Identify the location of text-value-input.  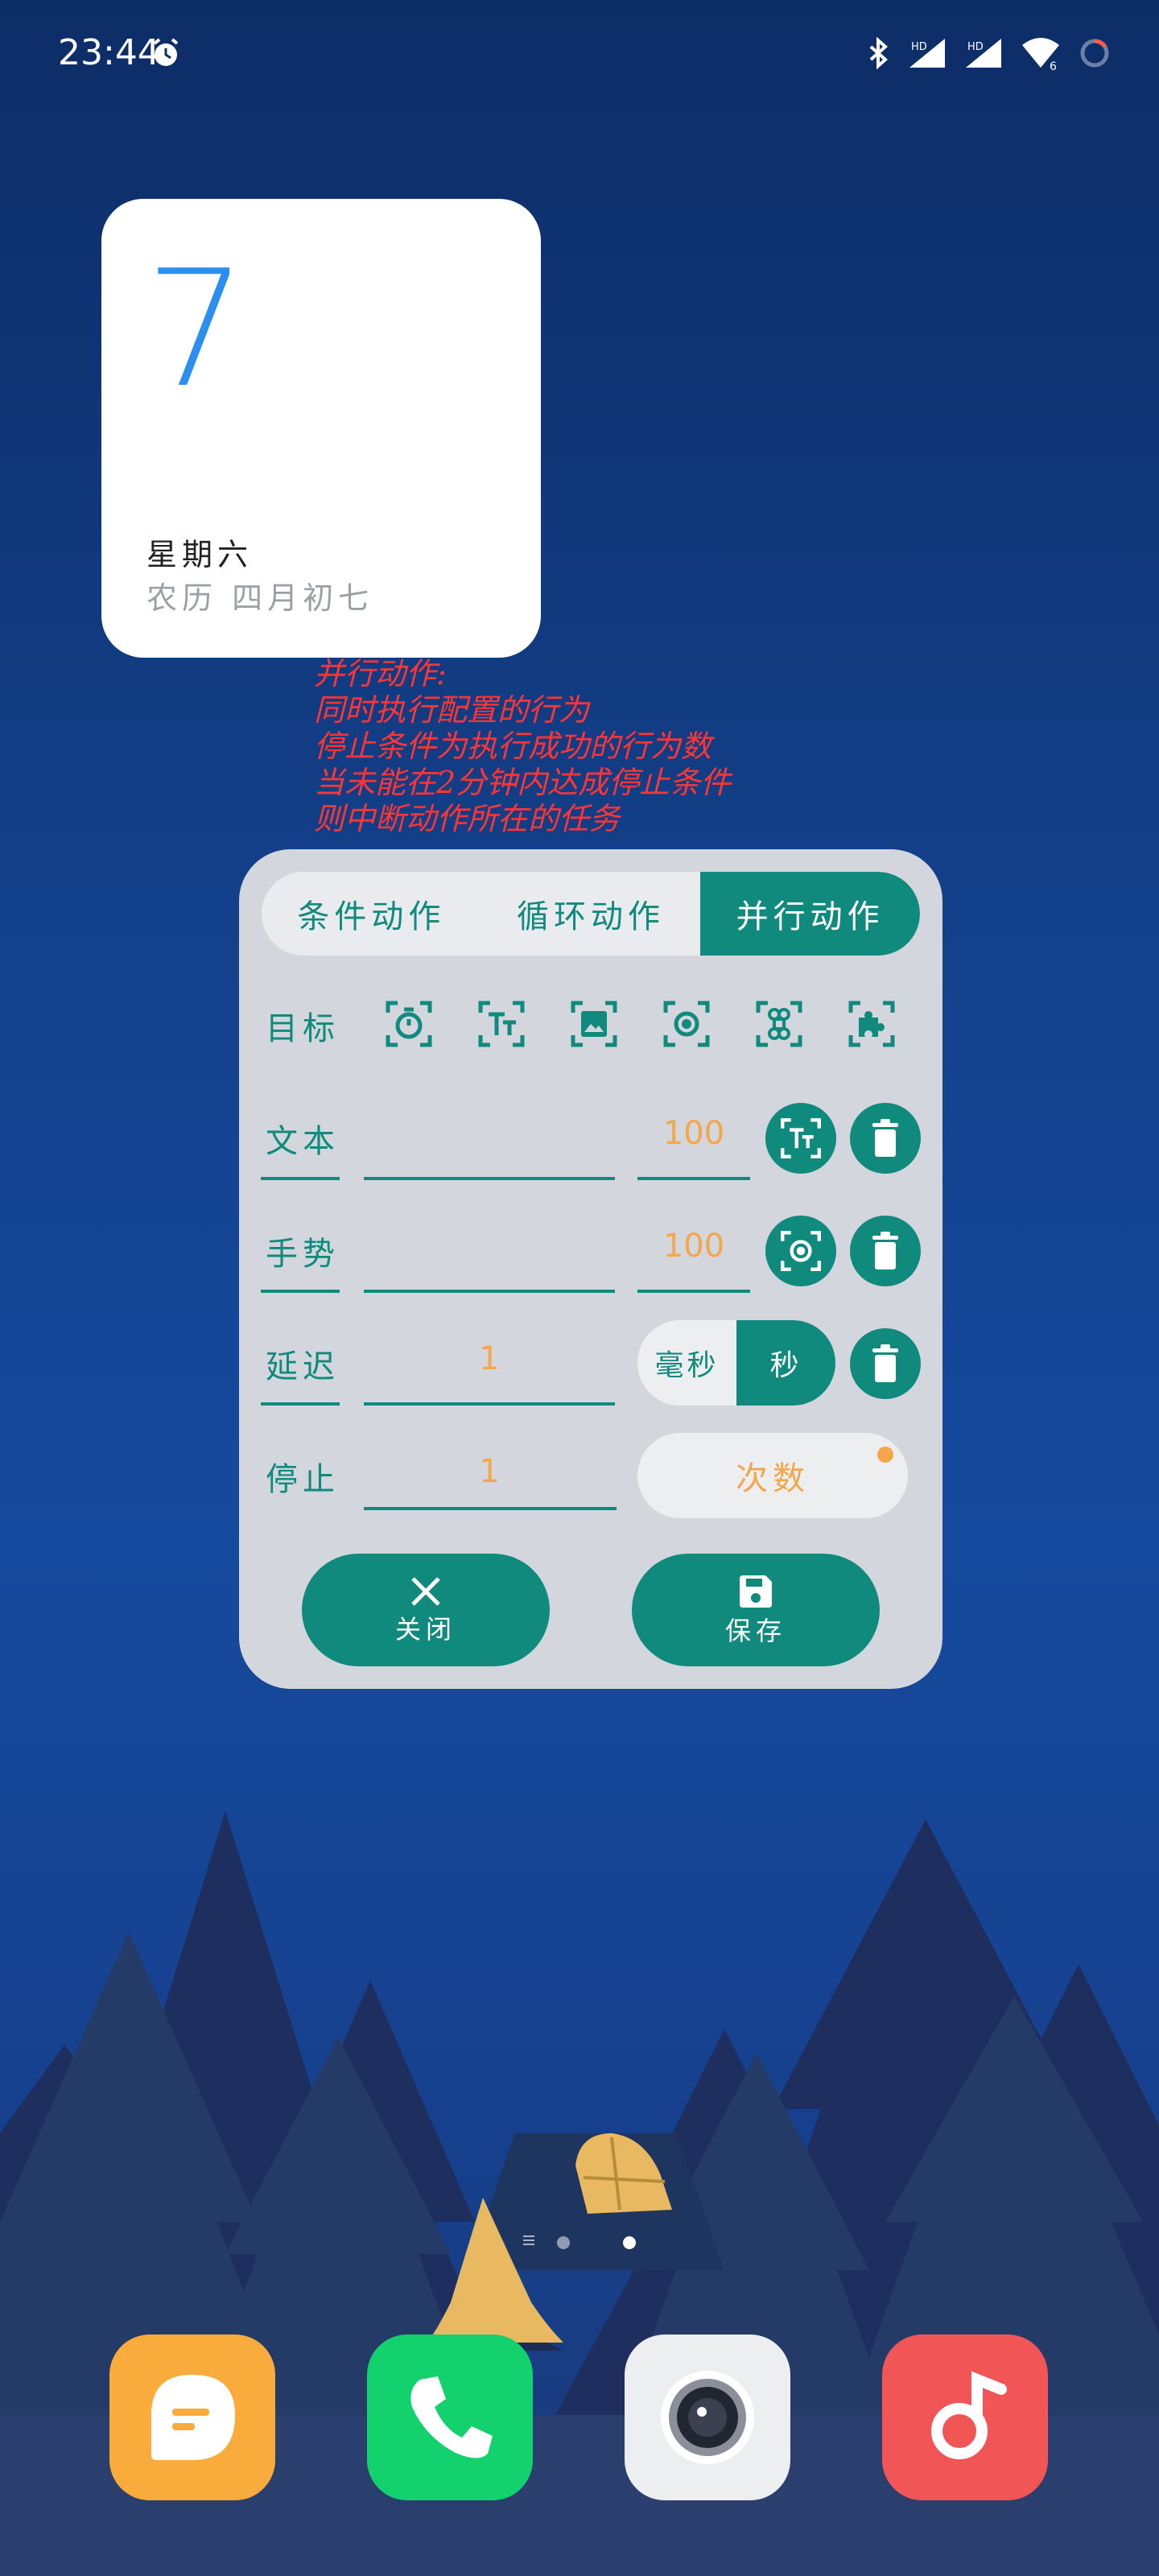
(489, 1144).